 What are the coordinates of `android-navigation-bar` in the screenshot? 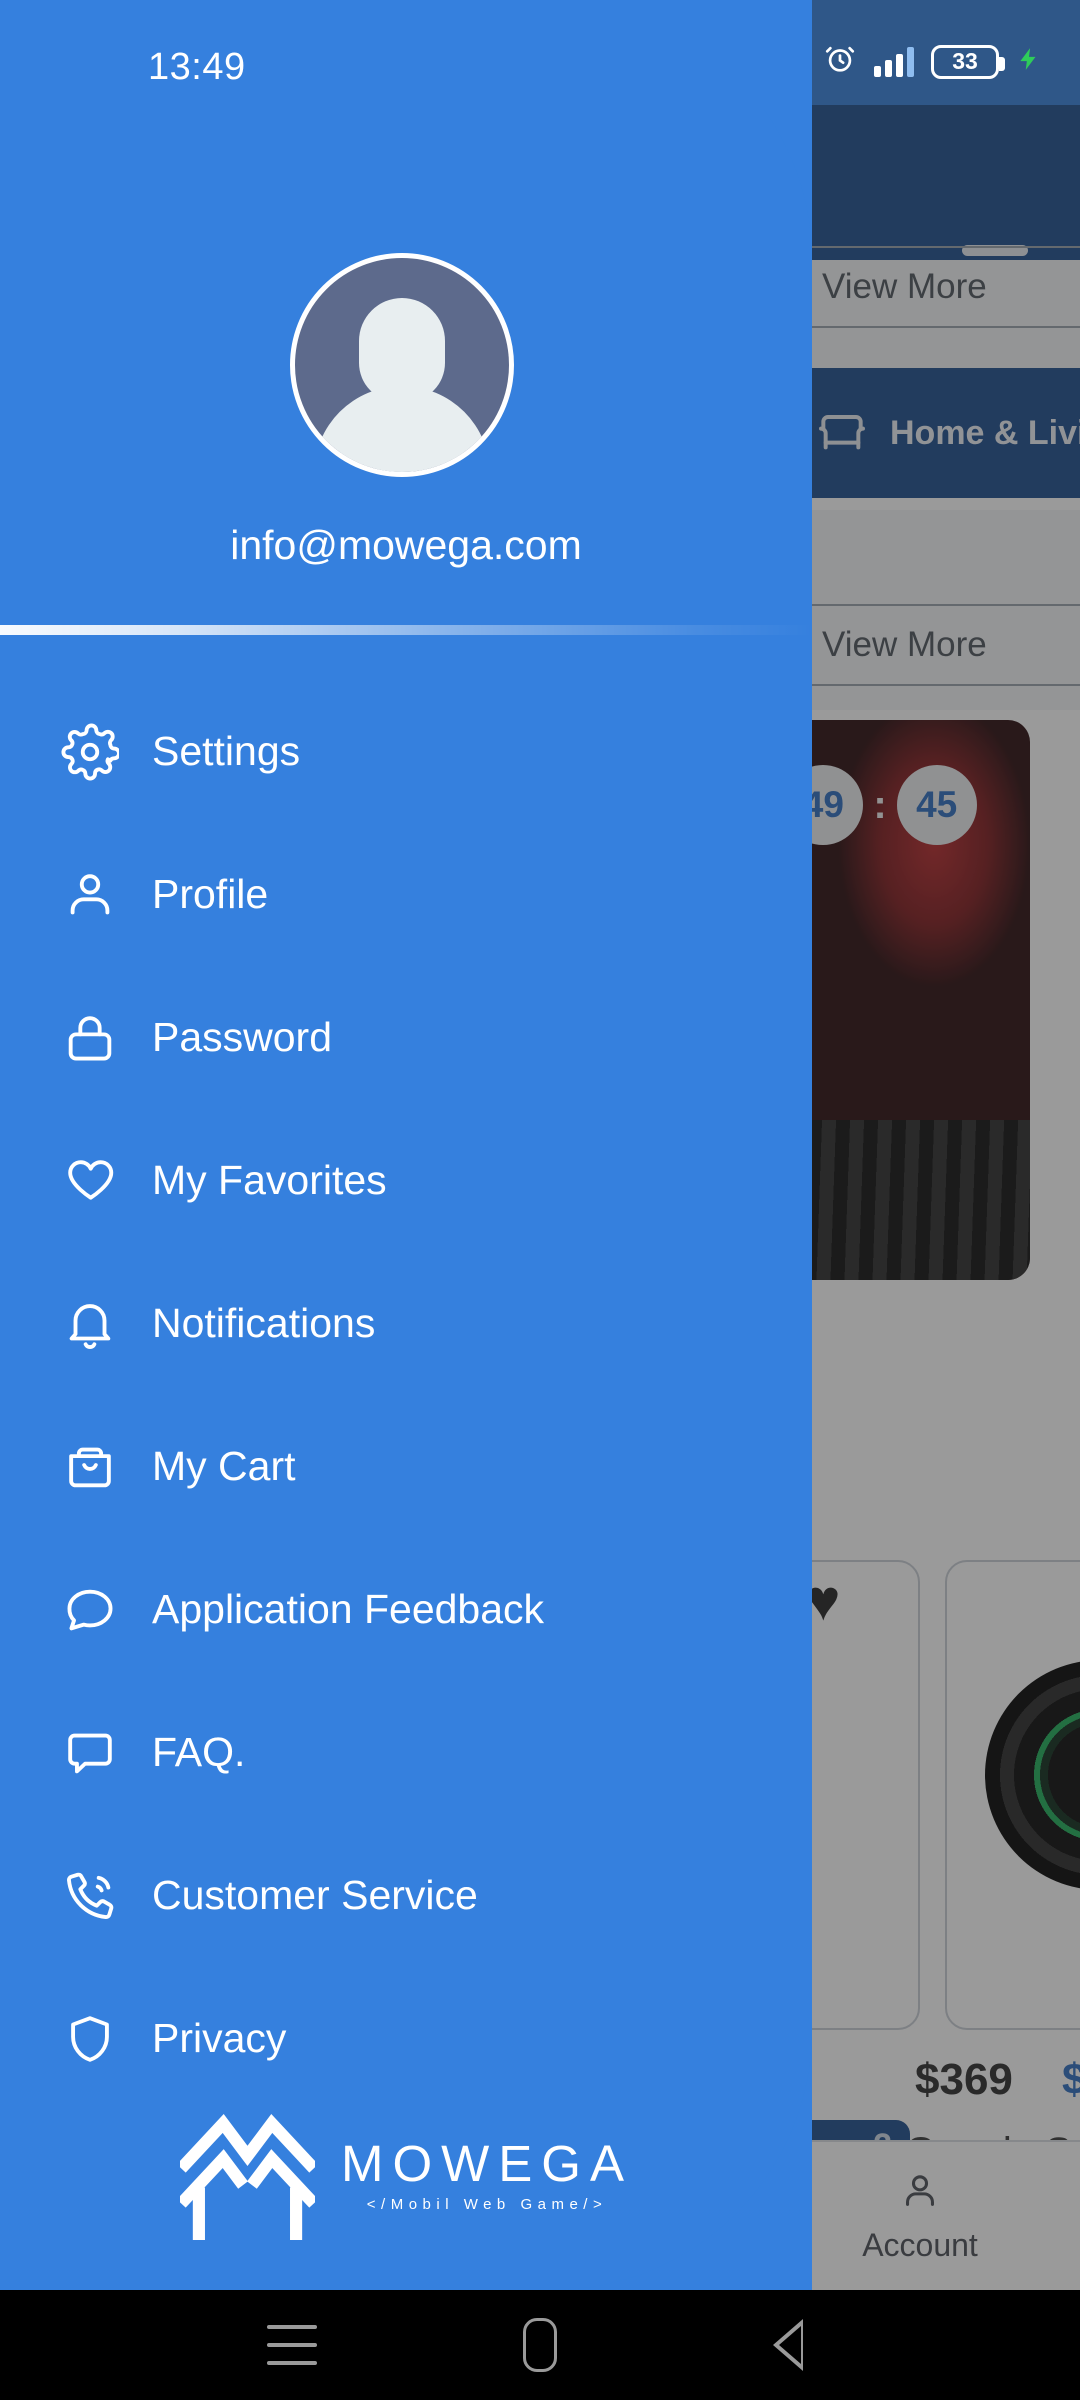 It's located at (540, 2345).